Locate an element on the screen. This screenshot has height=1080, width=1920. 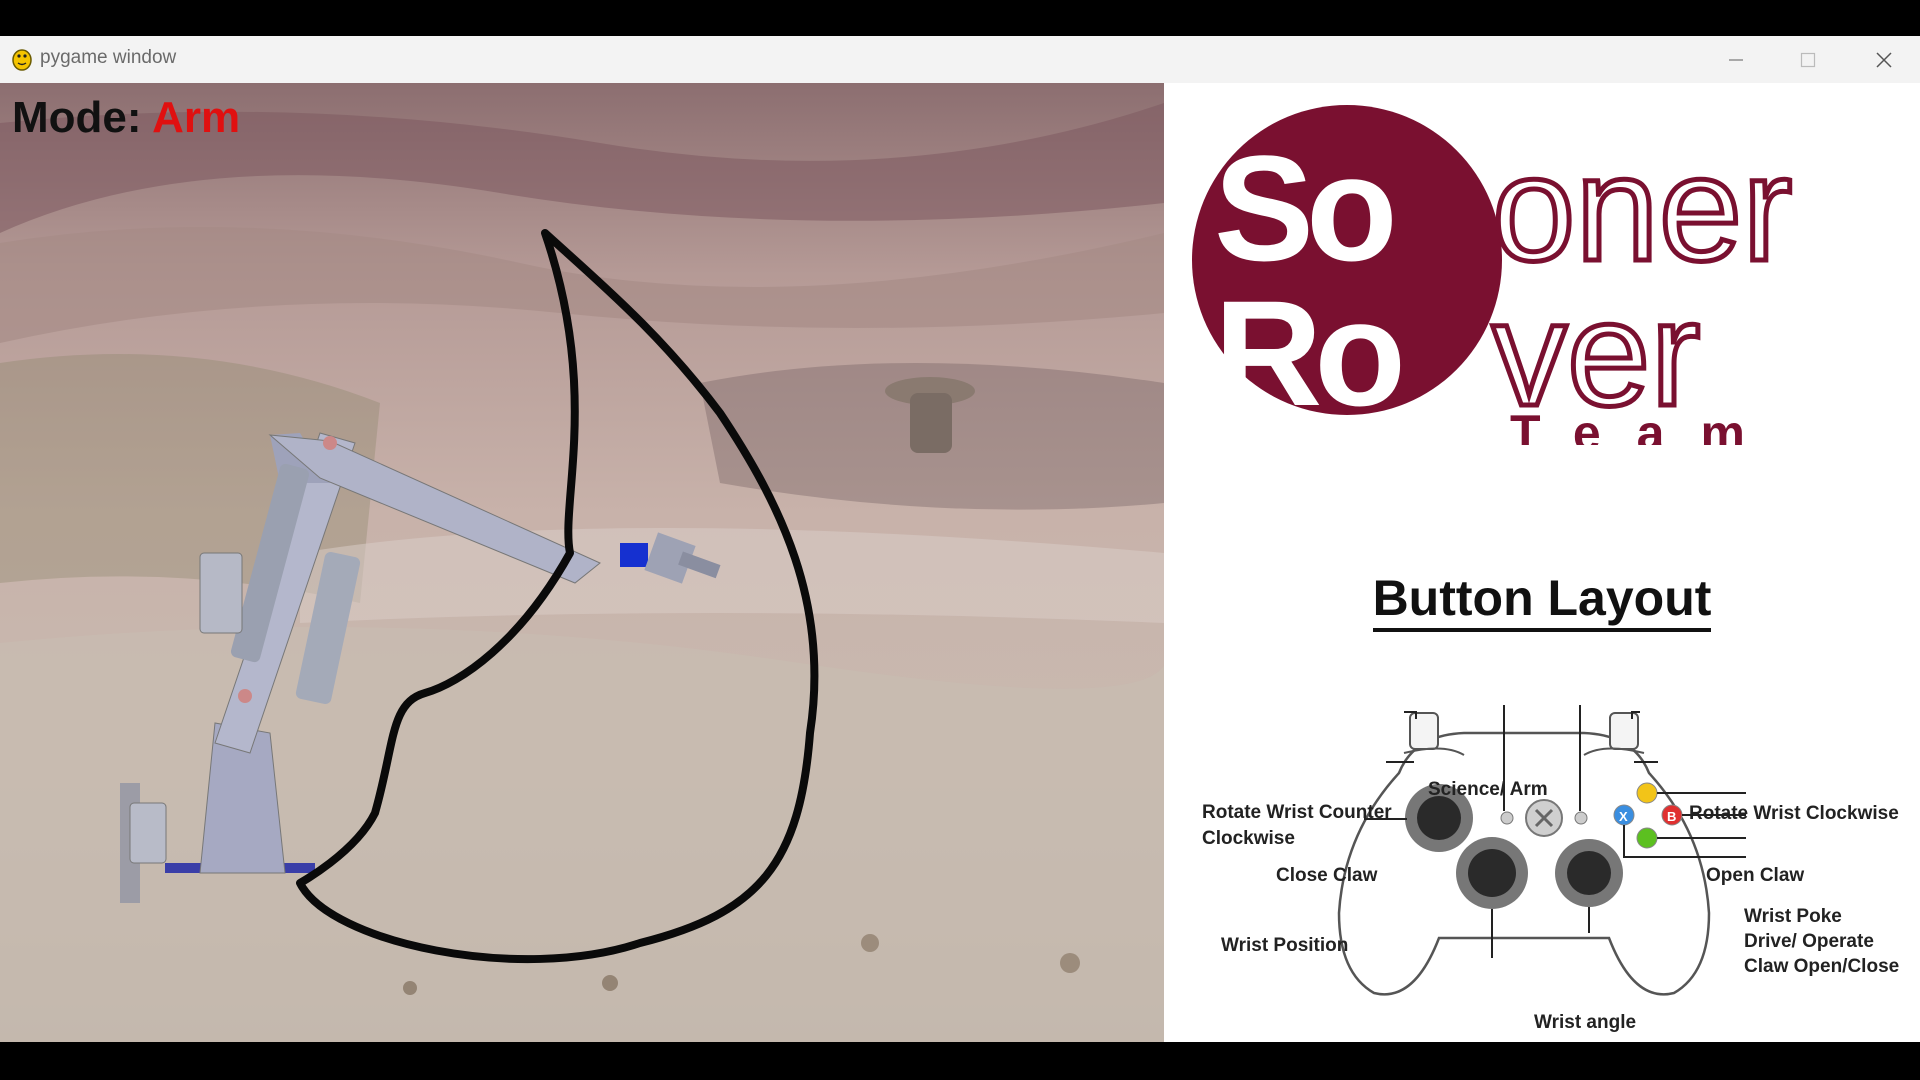
close-icon is located at coordinates (1884, 59).